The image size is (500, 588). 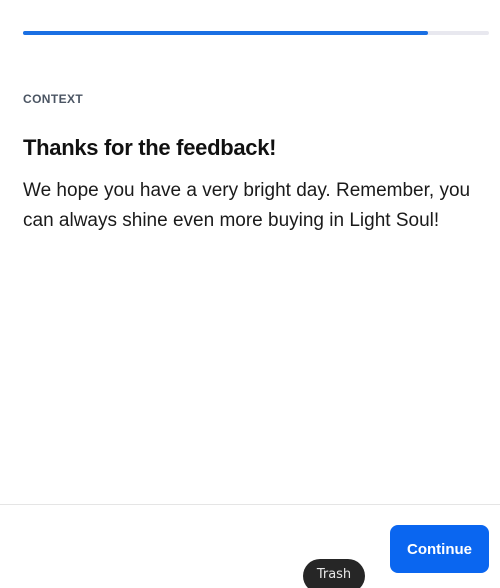 I want to click on trash-label: Trash, so click(x=334, y=574).